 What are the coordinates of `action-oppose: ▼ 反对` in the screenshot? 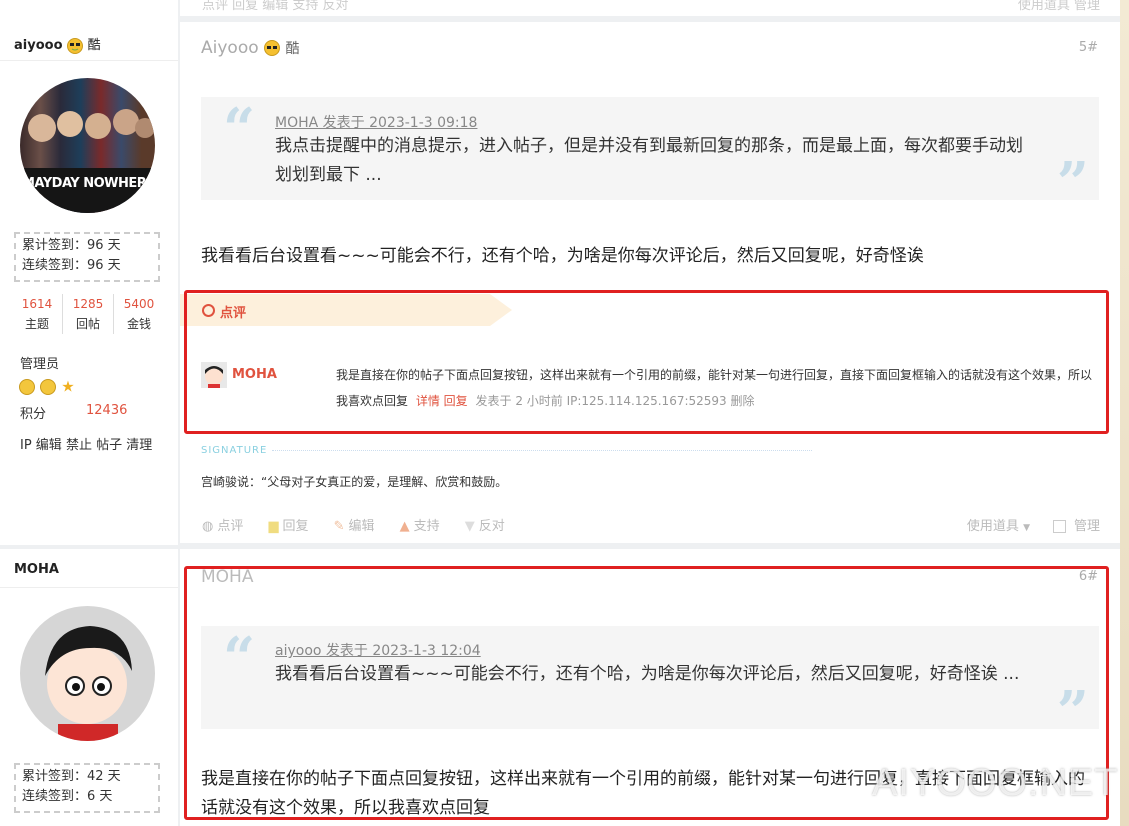 It's located at (485, 526).